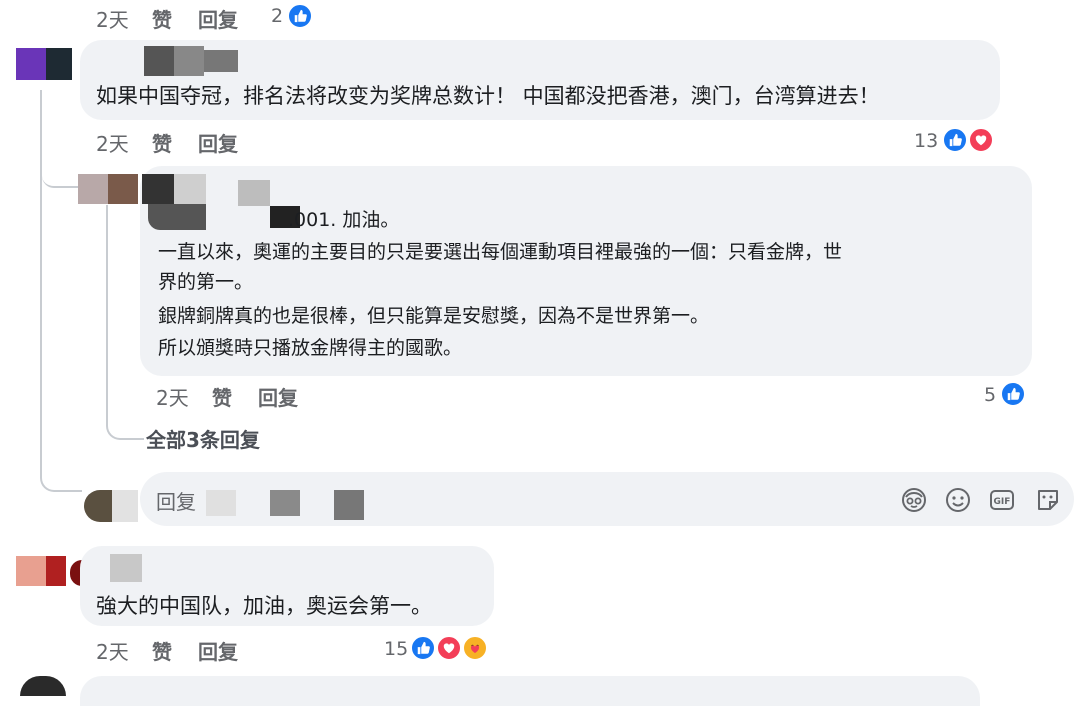 The width and height of the screenshot is (1080, 706). What do you see at coordinates (488, 96) in the screenshot?
I see `comment-text: 如果中国夺冠，排名法将改变为奖牌总数计！ 中国都没把香港，澳门，台湾算进去！` at bounding box center [488, 96].